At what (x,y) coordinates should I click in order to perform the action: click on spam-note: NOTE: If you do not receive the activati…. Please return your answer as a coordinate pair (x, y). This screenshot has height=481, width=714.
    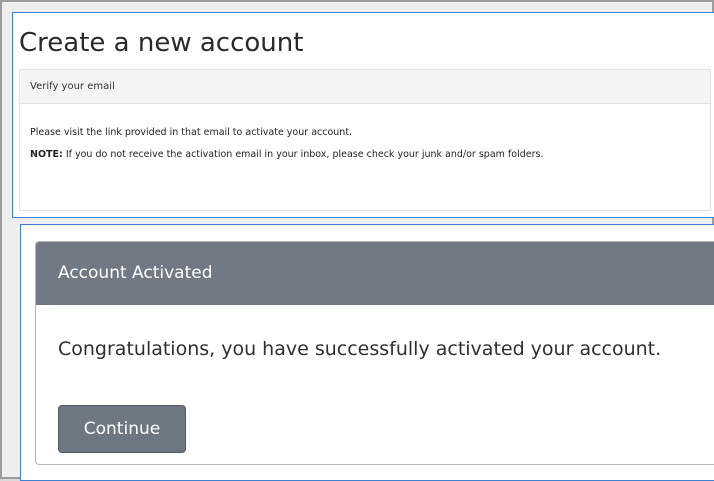
    Looking at the image, I should click on (286, 155).